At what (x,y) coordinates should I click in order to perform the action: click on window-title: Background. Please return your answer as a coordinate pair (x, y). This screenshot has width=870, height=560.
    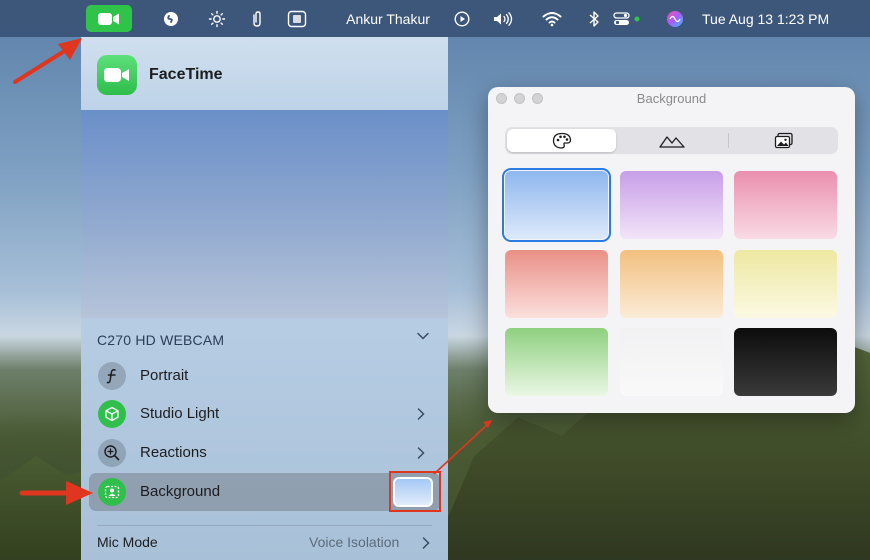
    Looking at the image, I should click on (671, 98).